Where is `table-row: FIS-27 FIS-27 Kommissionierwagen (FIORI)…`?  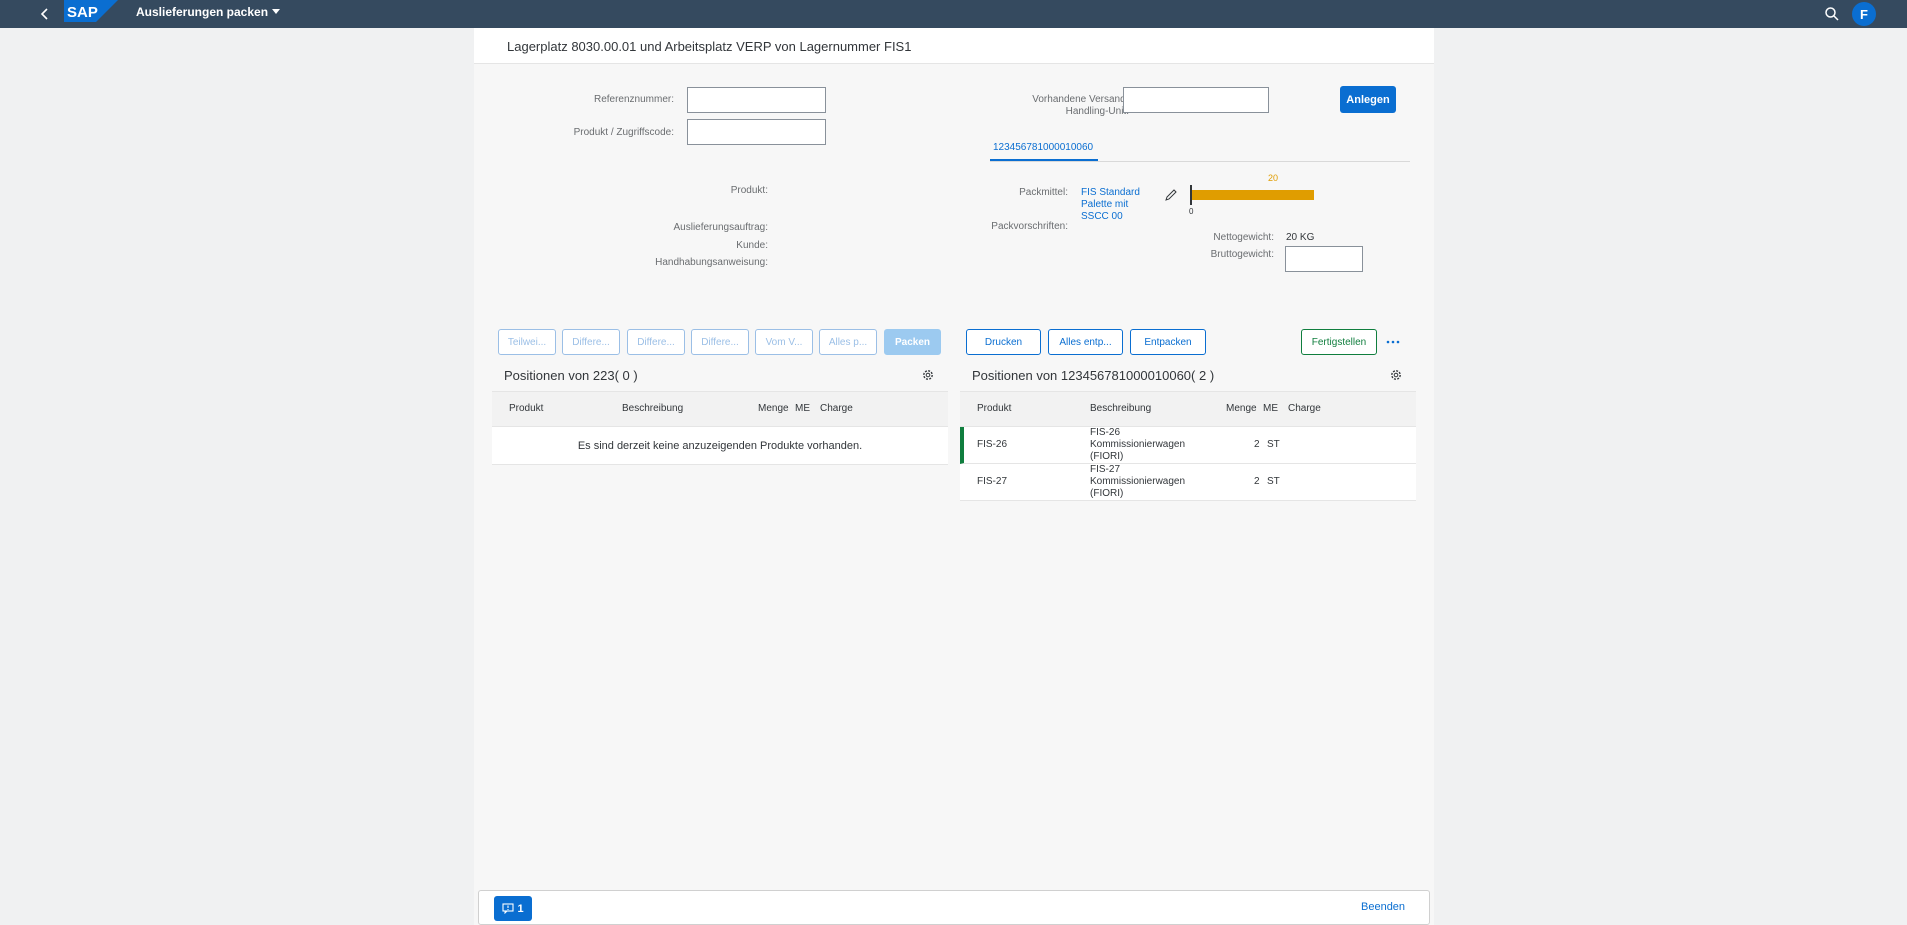 table-row: FIS-27 FIS-27 Kommissionierwagen (FIORI)… is located at coordinates (1188, 482).